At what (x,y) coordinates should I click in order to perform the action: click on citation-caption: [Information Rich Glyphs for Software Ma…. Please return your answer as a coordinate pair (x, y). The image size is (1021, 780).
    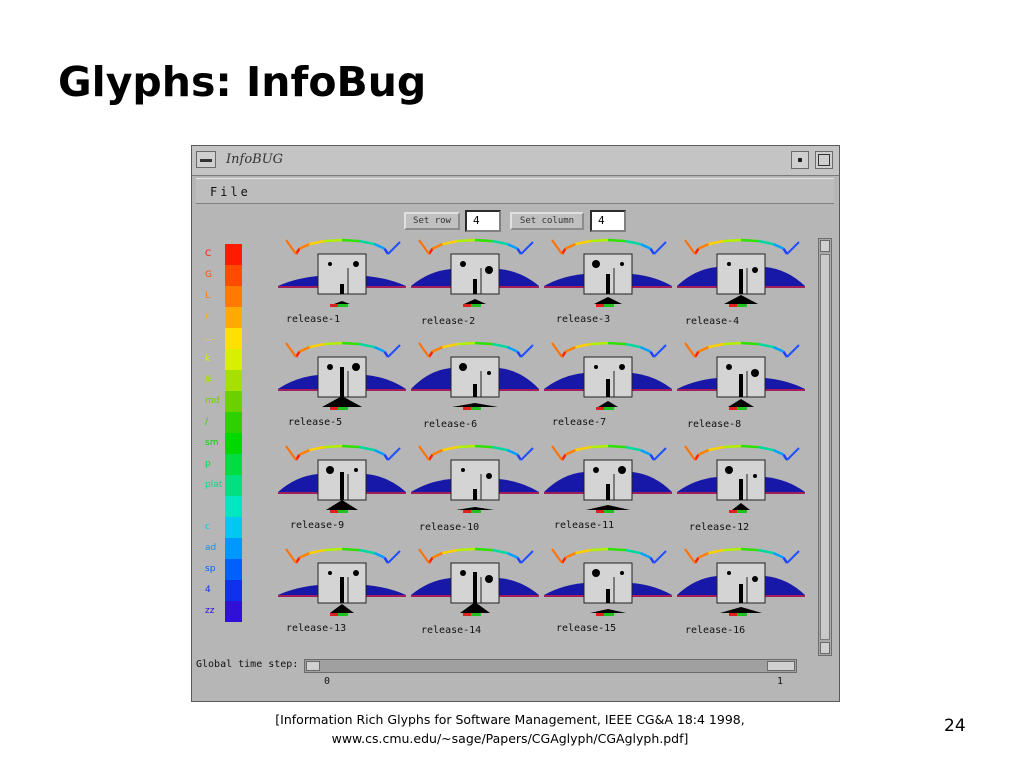
    Looking at the image, I should click on (510, 729).